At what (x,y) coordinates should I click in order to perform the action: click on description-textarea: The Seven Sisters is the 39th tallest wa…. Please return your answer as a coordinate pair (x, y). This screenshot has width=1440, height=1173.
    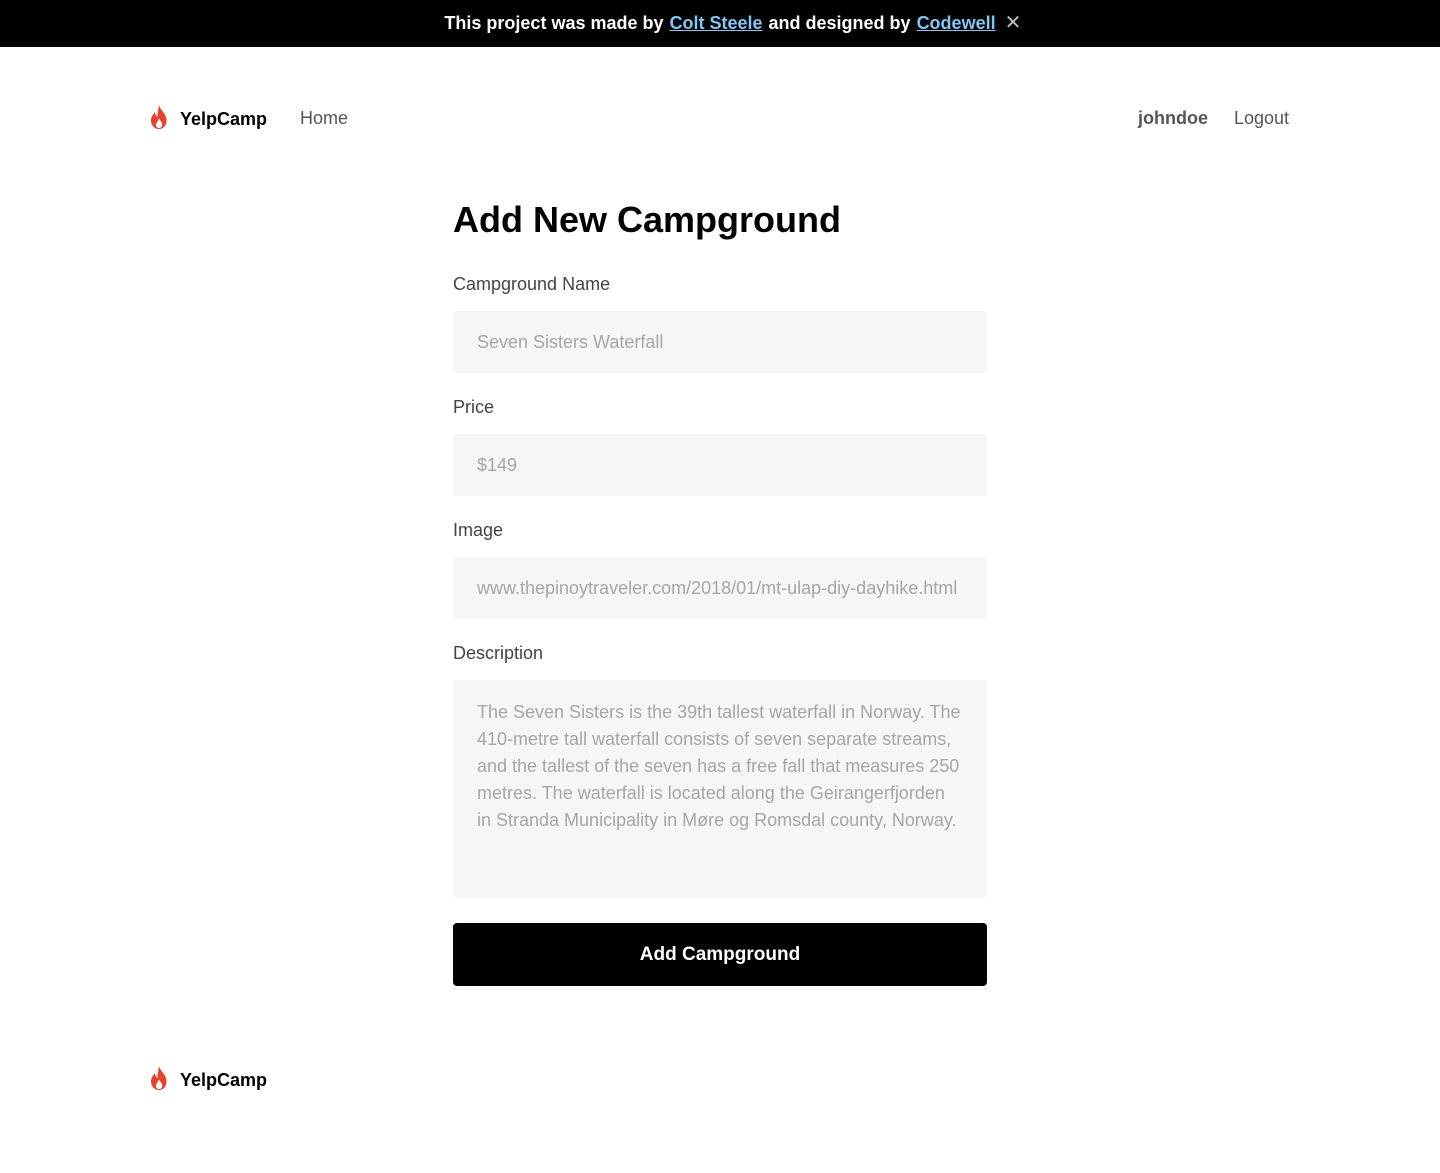
    Looking at the image, I should click on (720, 789).